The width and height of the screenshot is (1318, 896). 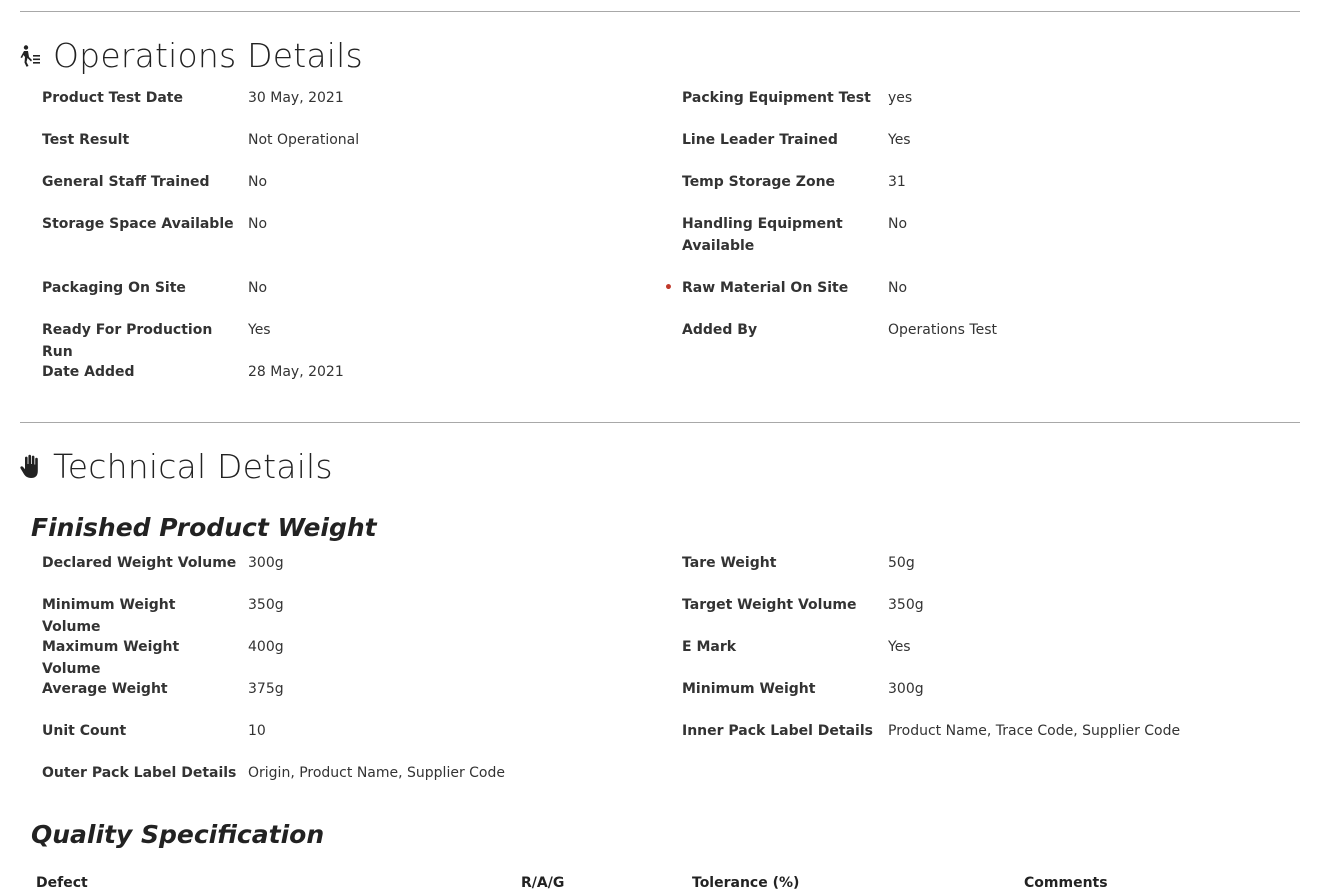 I want to click on field-label: Line Leader Trained, so click(x=760, y=140).